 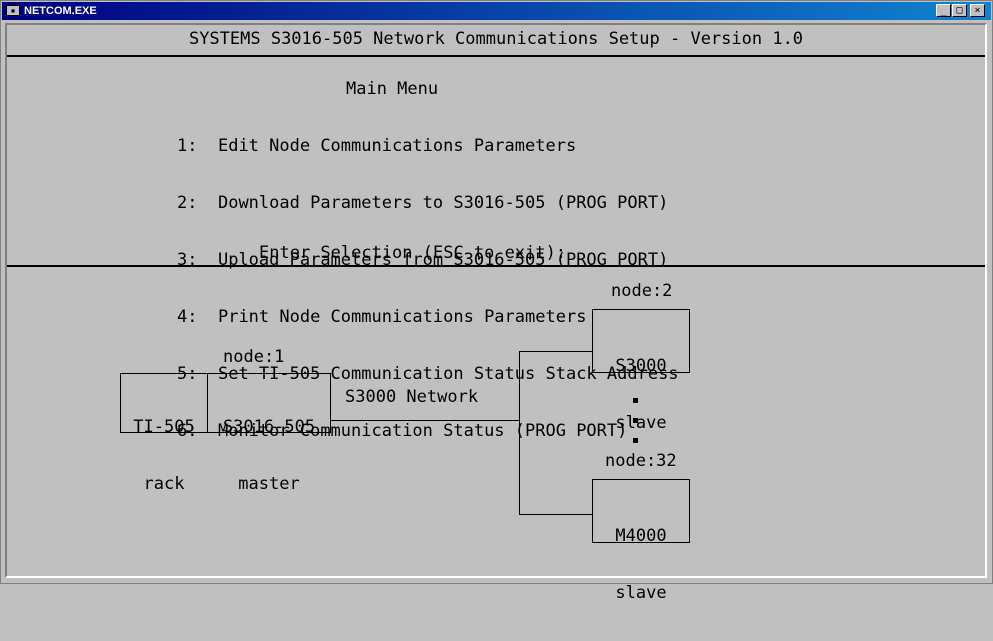 What do you see at coordinates (496, 266) in the screenshot?
I see `menu-divider` at bounding box center [496, 266].